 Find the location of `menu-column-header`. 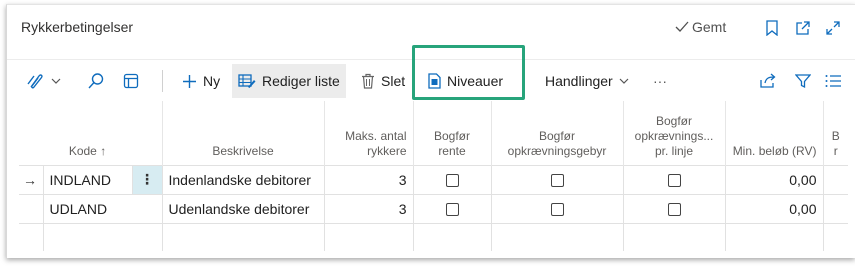

menu-column-header is located at coordinates (147, 133).